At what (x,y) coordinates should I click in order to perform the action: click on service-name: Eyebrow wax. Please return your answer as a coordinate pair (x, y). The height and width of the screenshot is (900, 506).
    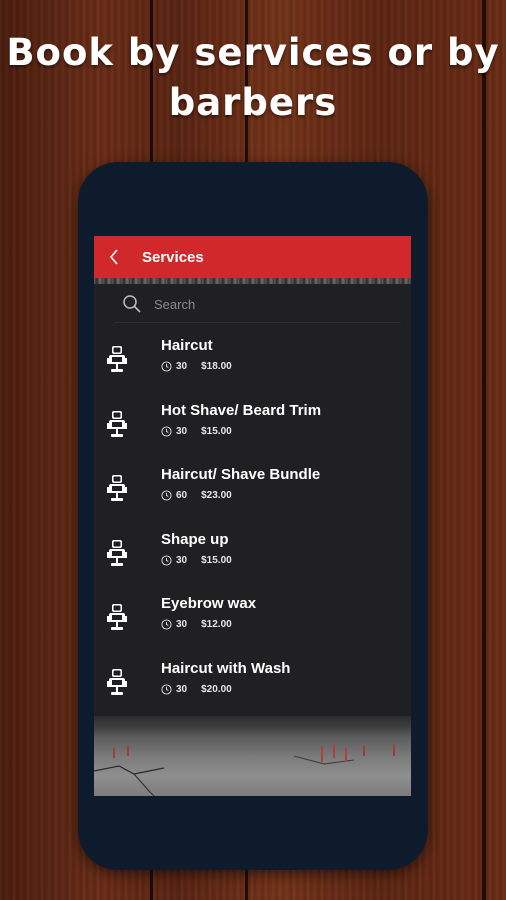
    Looking at the image, I should click on (209, 603).